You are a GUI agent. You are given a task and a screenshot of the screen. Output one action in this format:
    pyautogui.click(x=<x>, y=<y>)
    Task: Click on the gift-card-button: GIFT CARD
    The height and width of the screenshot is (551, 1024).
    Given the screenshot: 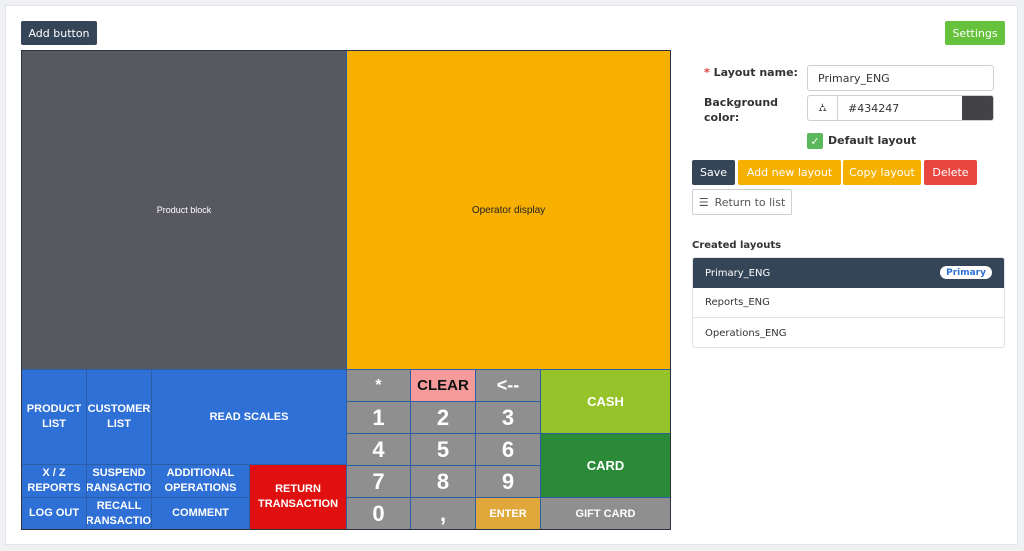 What is the action you would take?
    pyautogui.click(x=605, y=513)
    